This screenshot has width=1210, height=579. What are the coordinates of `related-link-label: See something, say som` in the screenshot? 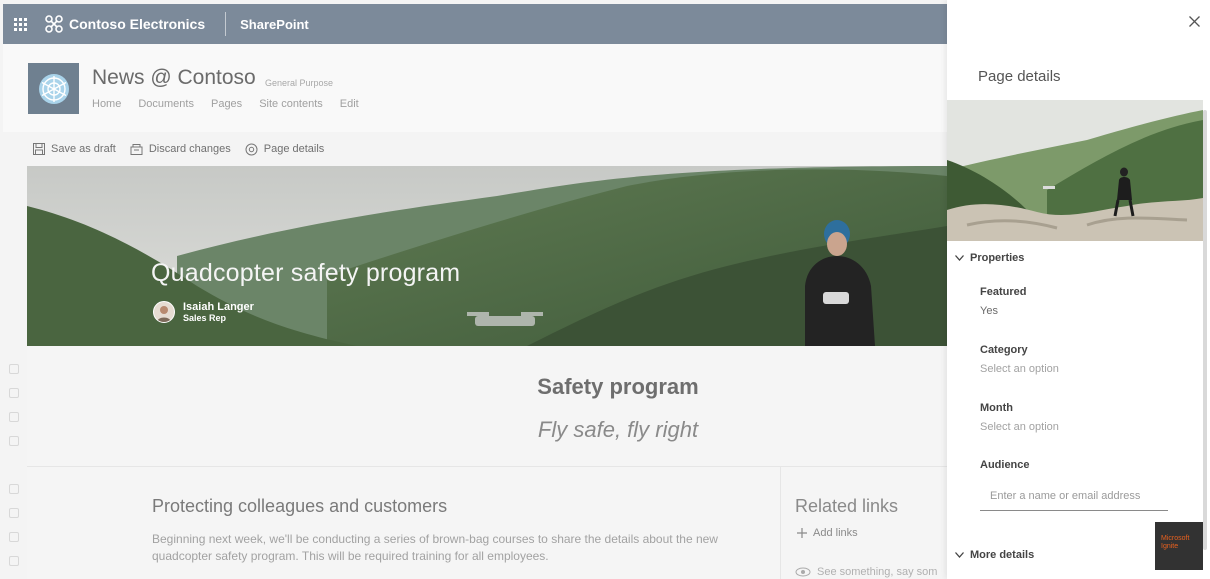 It's located at (877, 572).